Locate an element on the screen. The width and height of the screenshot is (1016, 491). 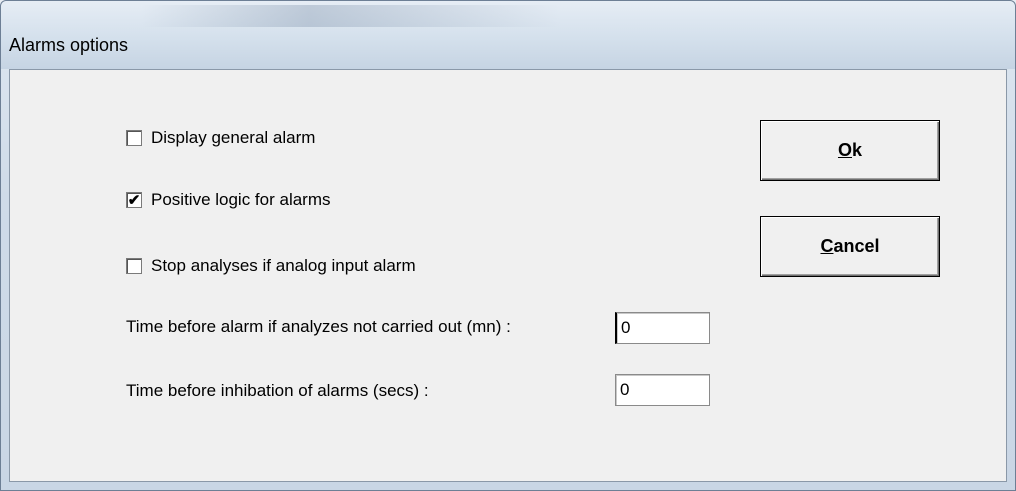
inhibition-time-input is located at coordinates (662, 390).